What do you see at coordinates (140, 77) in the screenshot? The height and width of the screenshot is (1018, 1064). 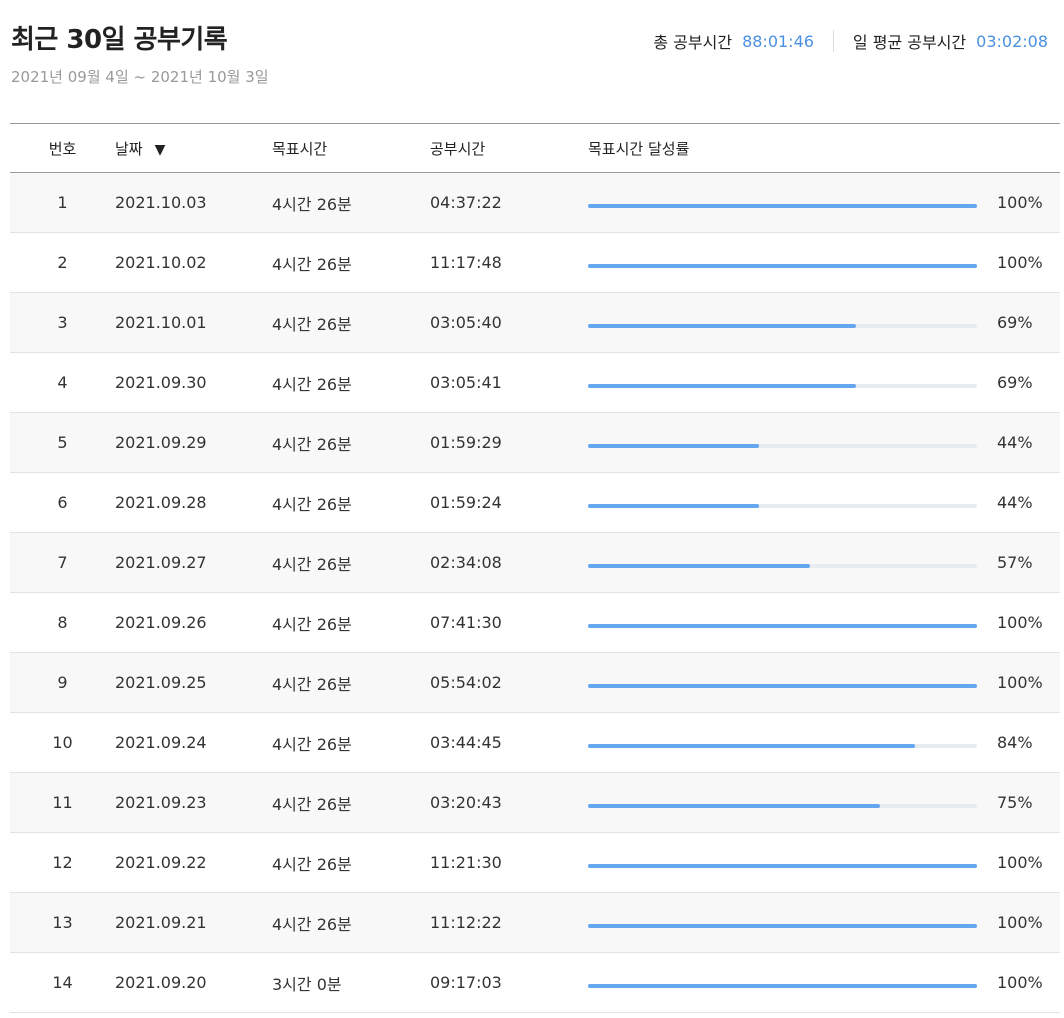 I see `date-range: 2021년 09월 4일 ~ 2021년 10월 3일` at bounding box center [140, 77].